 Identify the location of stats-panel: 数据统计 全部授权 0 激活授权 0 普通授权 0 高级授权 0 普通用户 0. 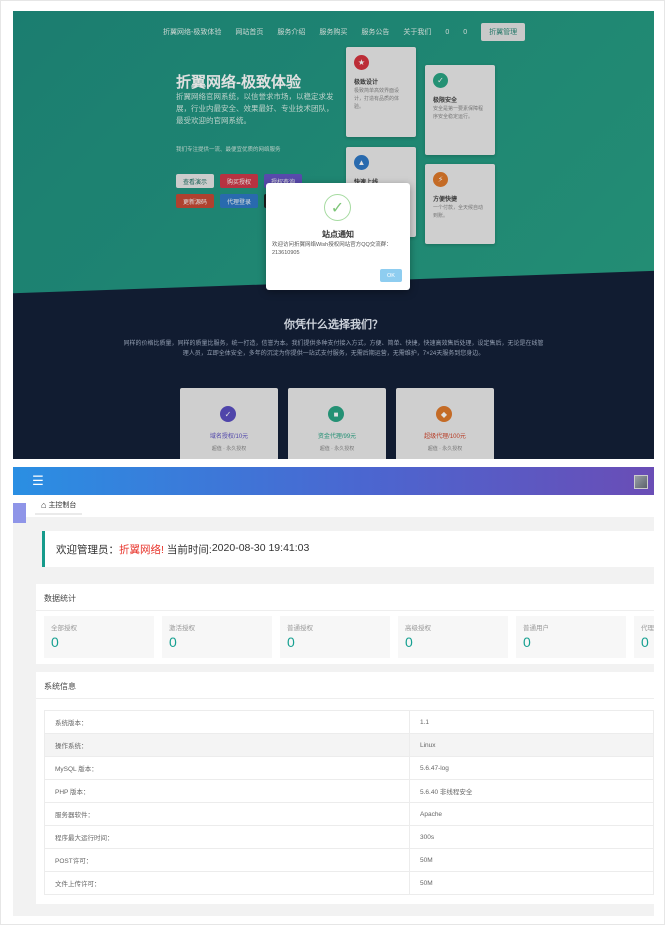
(345, 624).